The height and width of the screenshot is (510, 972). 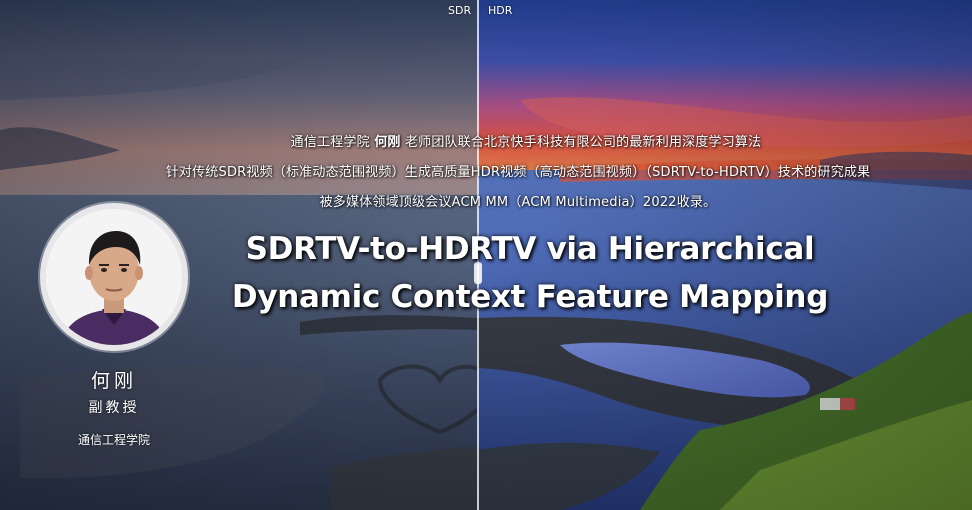 I want to click on intro-line-1-post: 老师团队联合北京快手科技有限公司的最新利用深度学习算法, so click(x=581, y=142).